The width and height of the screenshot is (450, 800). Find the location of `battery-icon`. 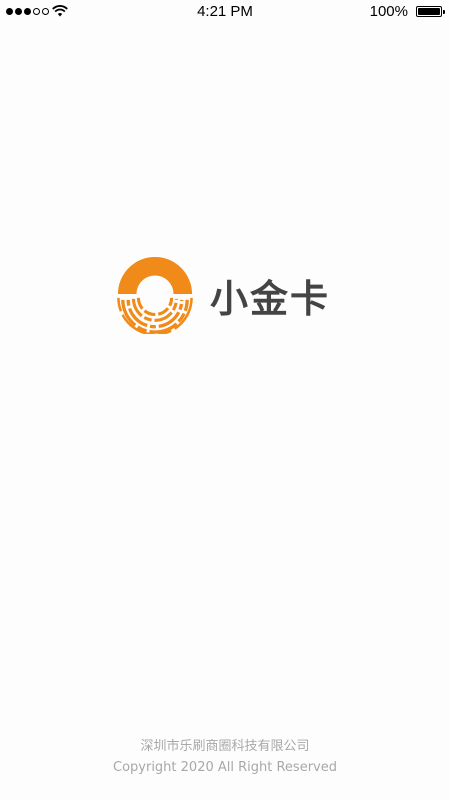

battery-icon is located at coordinates (430, 11).